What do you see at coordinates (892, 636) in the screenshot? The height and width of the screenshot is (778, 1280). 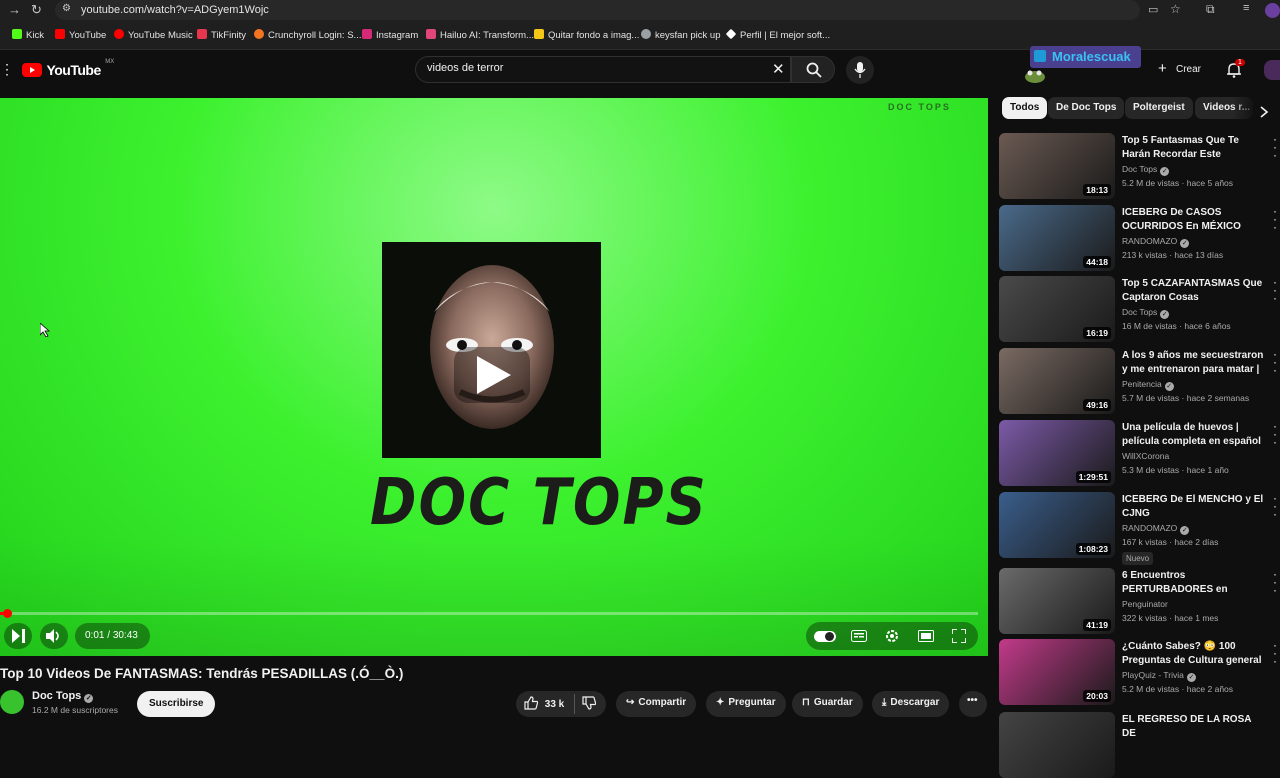 I see `settings-gear-icon` at bounding box center [892, 636].